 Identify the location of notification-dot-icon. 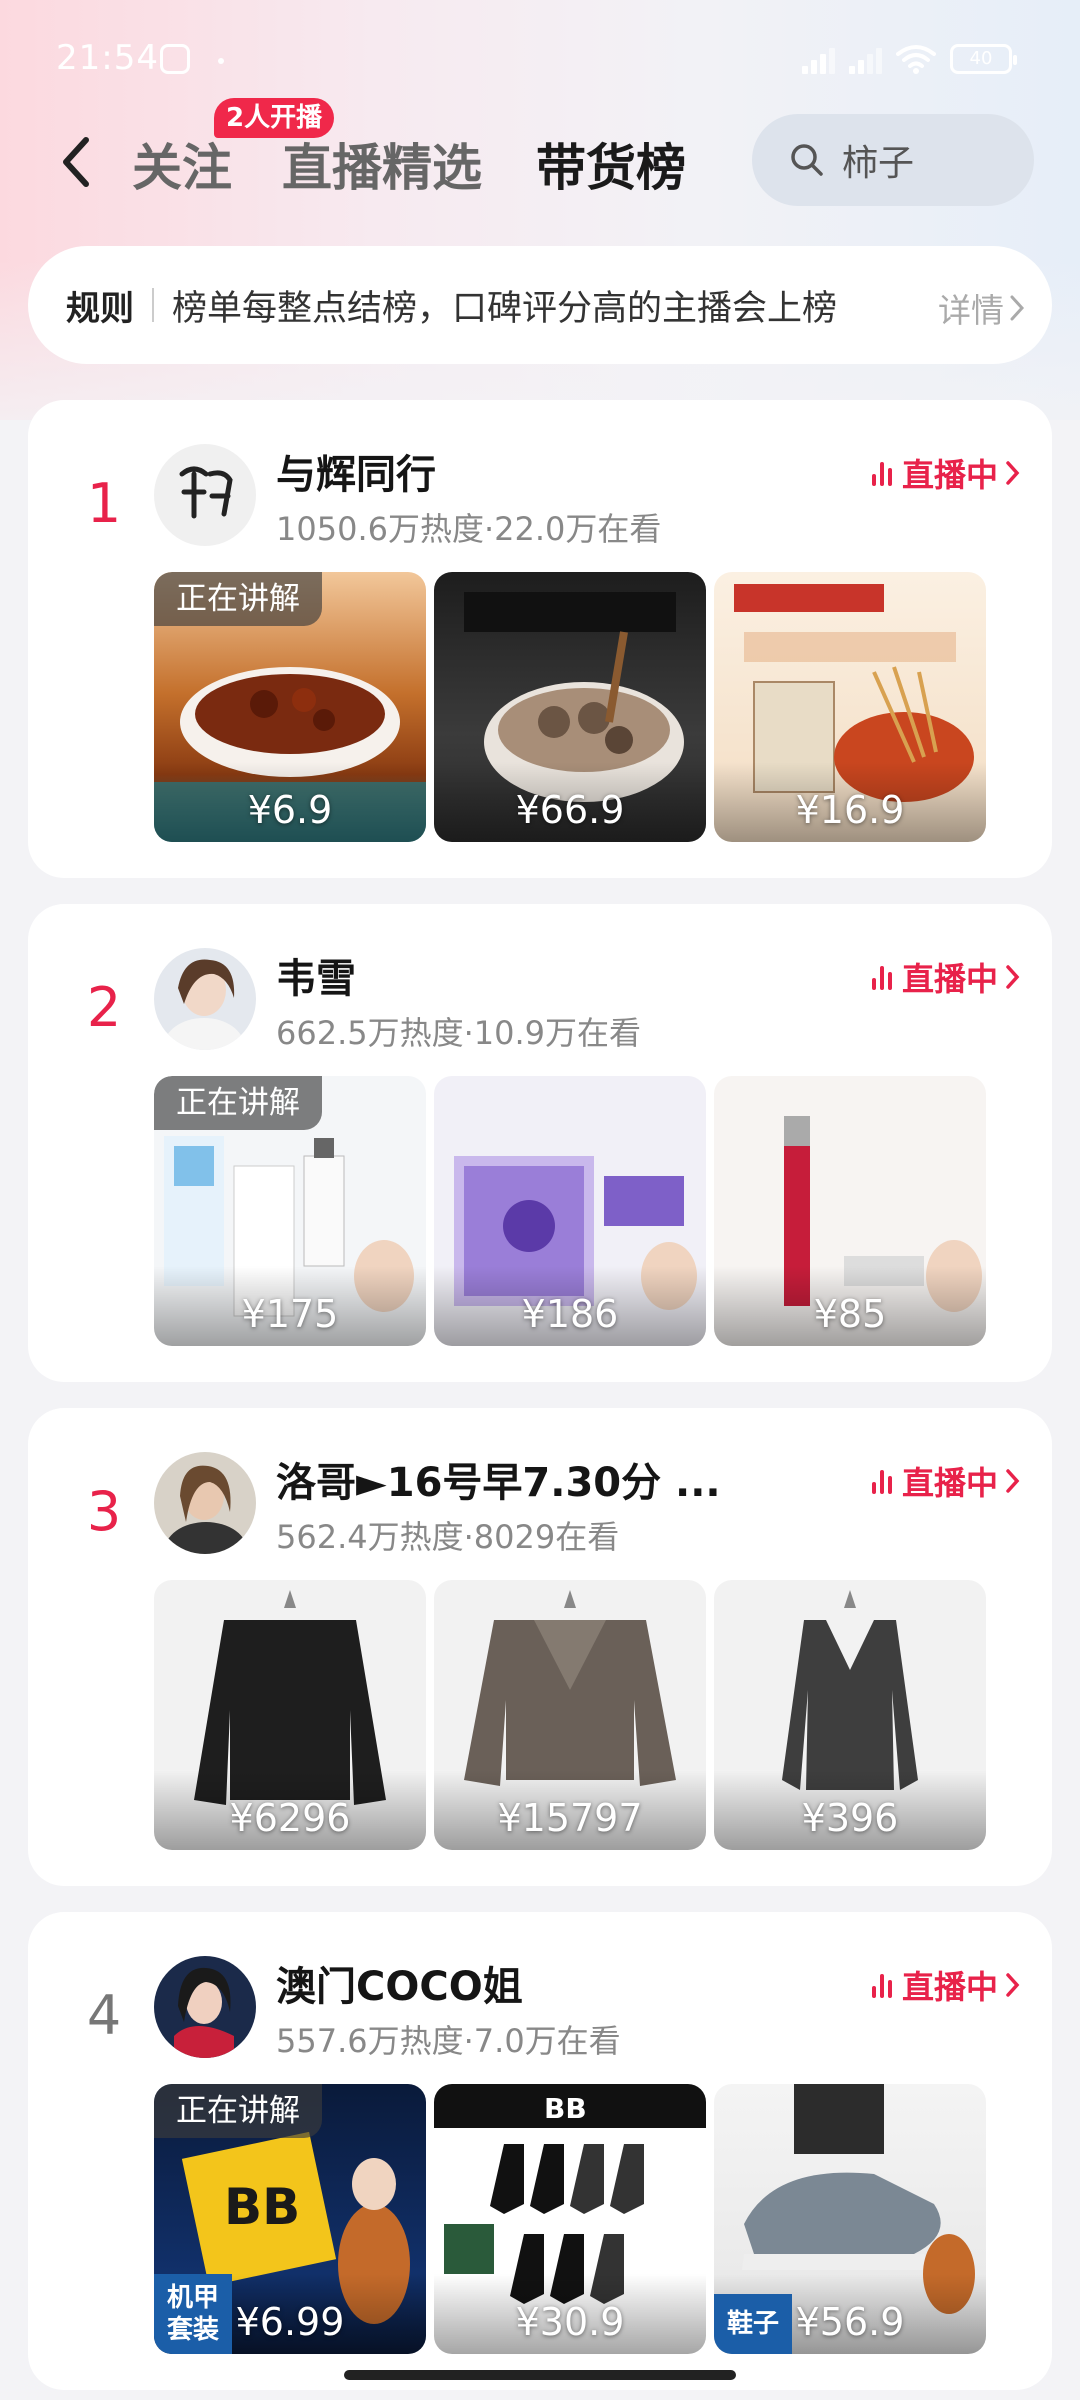
(221, 61).